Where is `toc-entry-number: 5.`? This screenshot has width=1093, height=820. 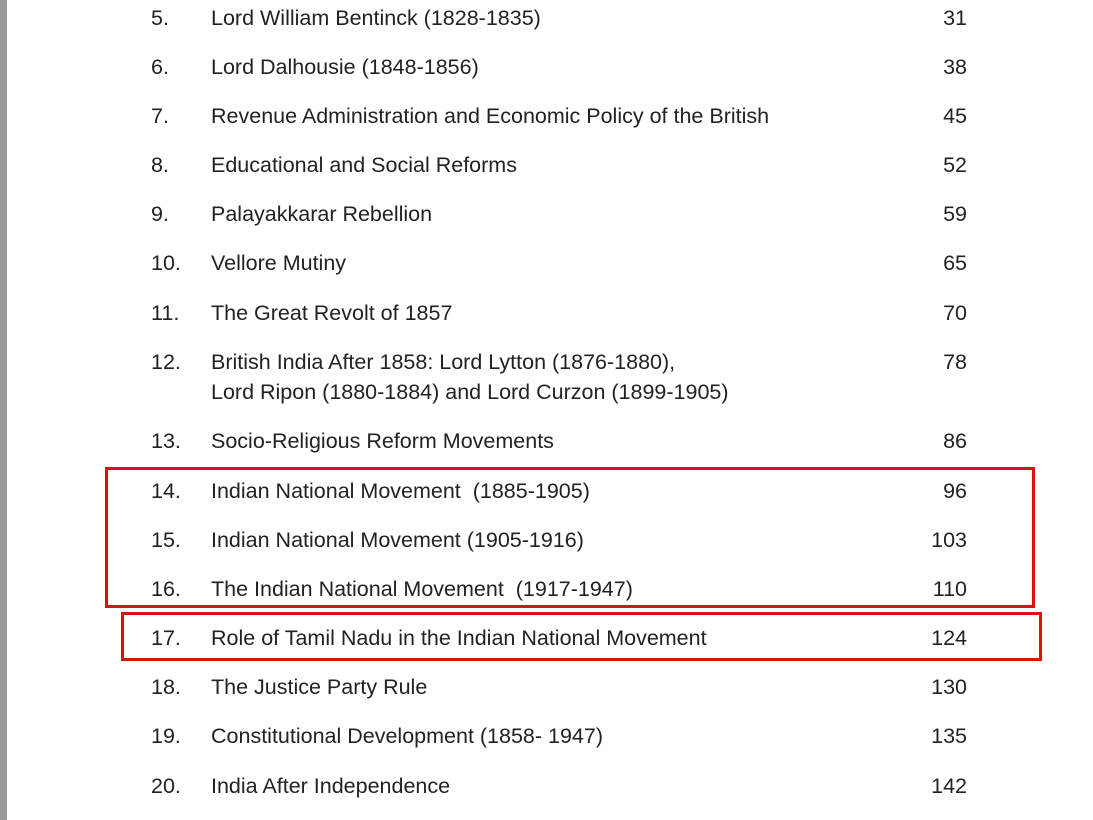 toc-entry-number: 5. is located at coordinates (160, 18).